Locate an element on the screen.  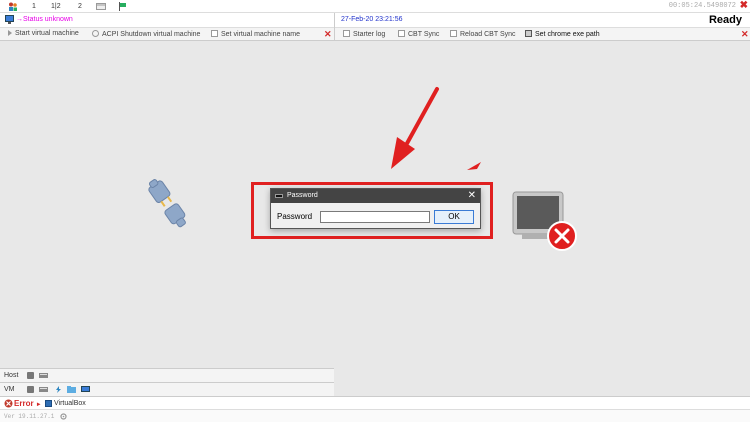
close-left-toolbar-icon: ✕ is located at coordinates (328, 34).